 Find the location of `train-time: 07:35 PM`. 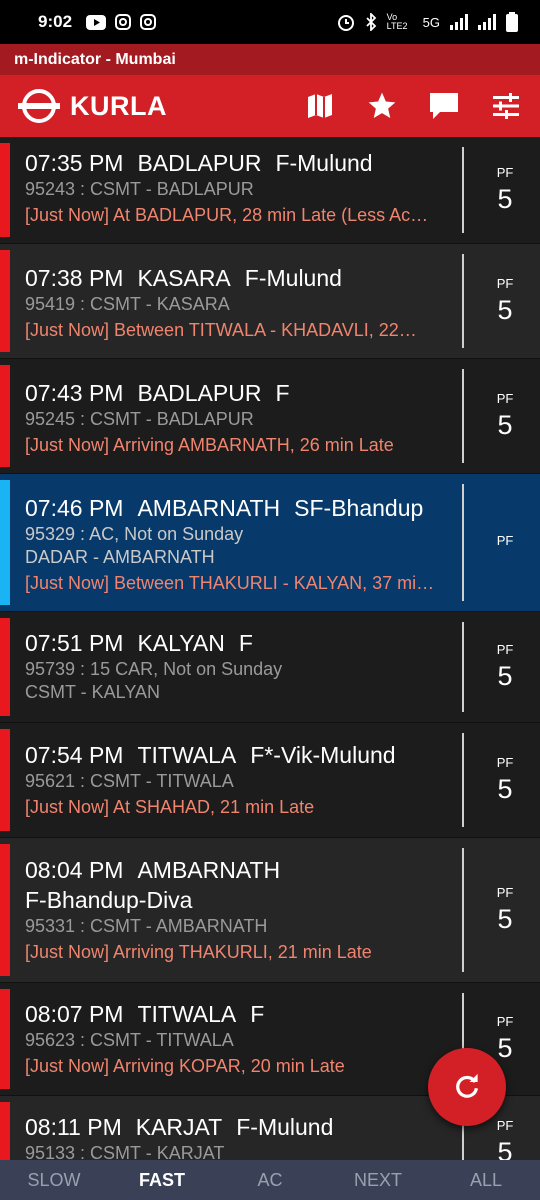

train-time: 07:35 PM is located at coordinates (74, 163).